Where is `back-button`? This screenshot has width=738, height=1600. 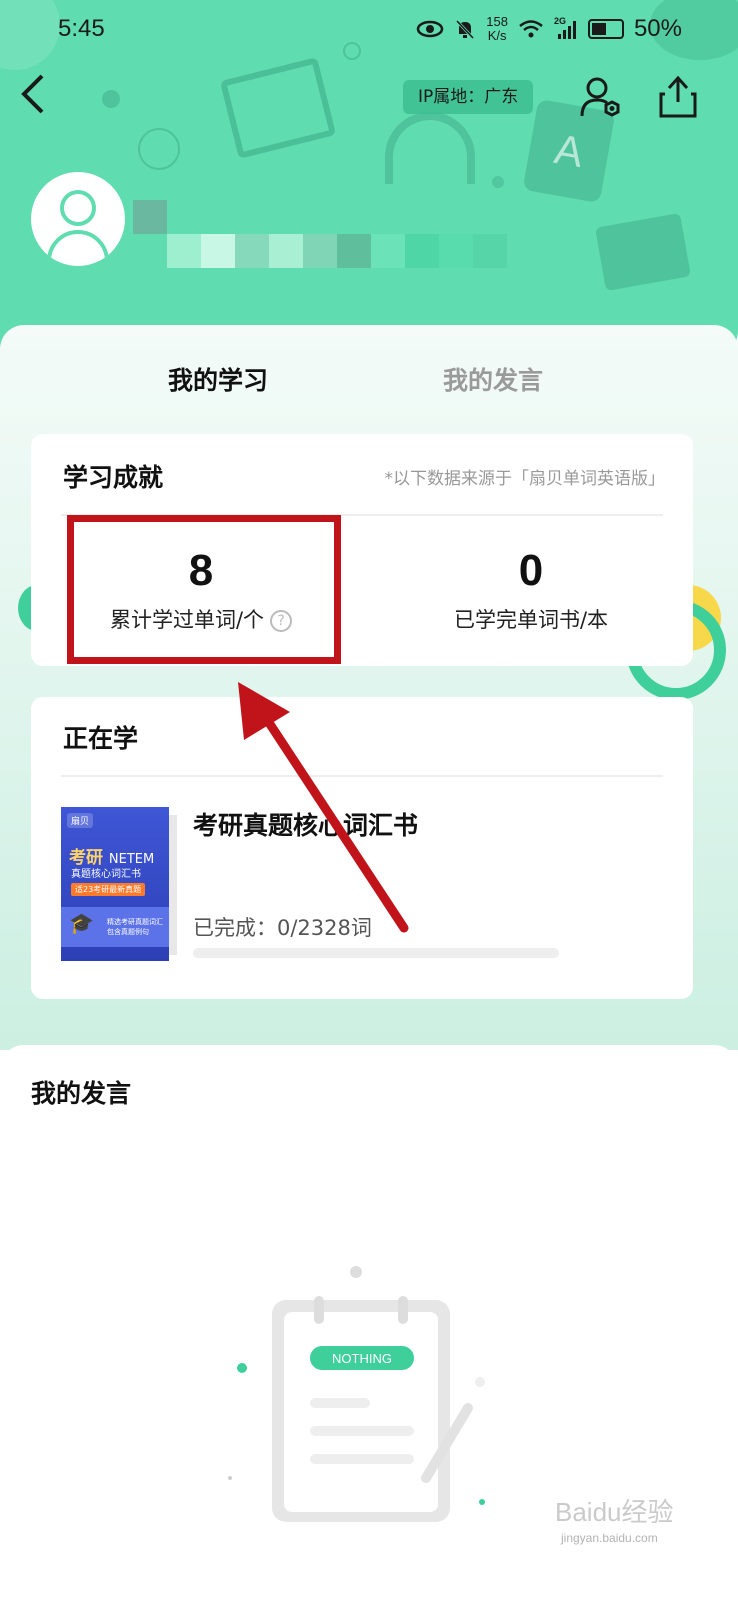 back-button is located at coordinates (38, 97).